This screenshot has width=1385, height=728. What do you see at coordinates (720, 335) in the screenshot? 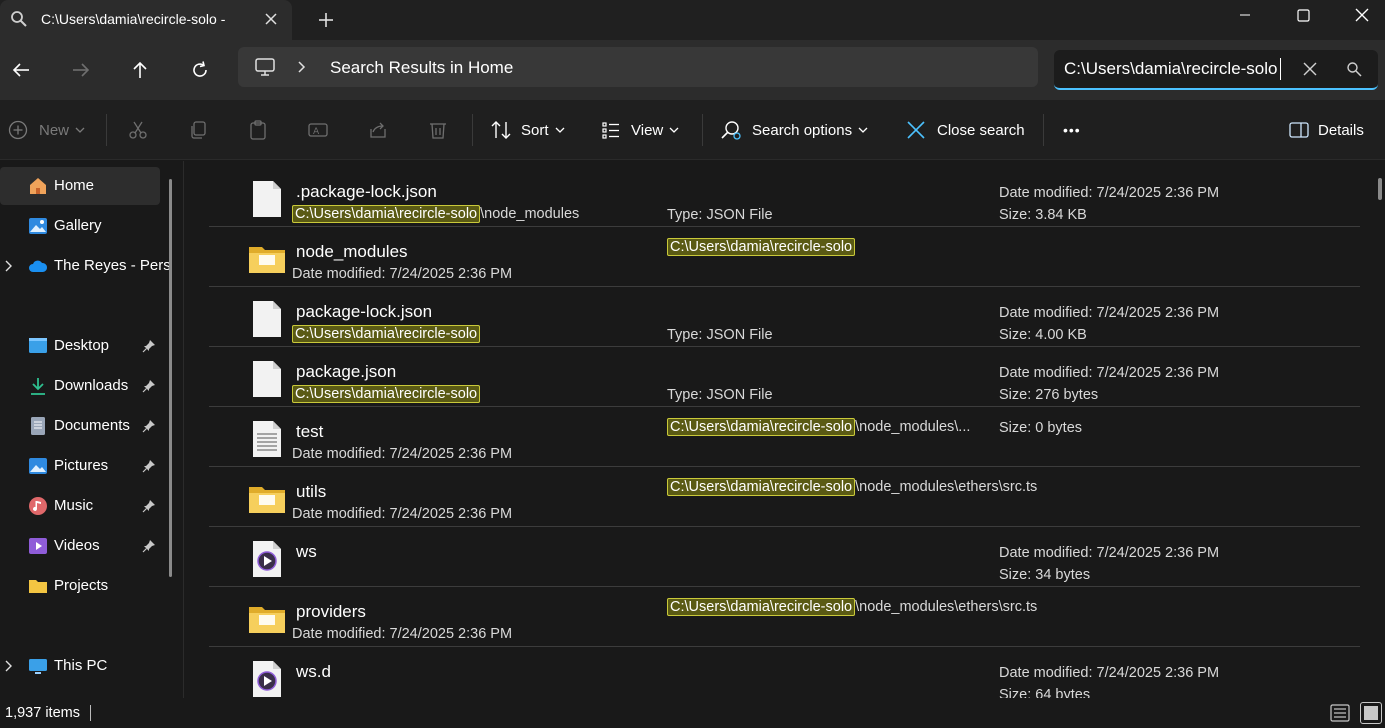
I see `file-type: Type: JSON File` at bounding box center [720, 335].